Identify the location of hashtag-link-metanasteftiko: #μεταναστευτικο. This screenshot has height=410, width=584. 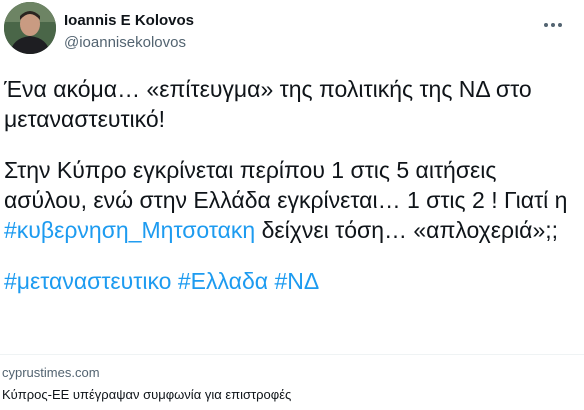
(87, 281).